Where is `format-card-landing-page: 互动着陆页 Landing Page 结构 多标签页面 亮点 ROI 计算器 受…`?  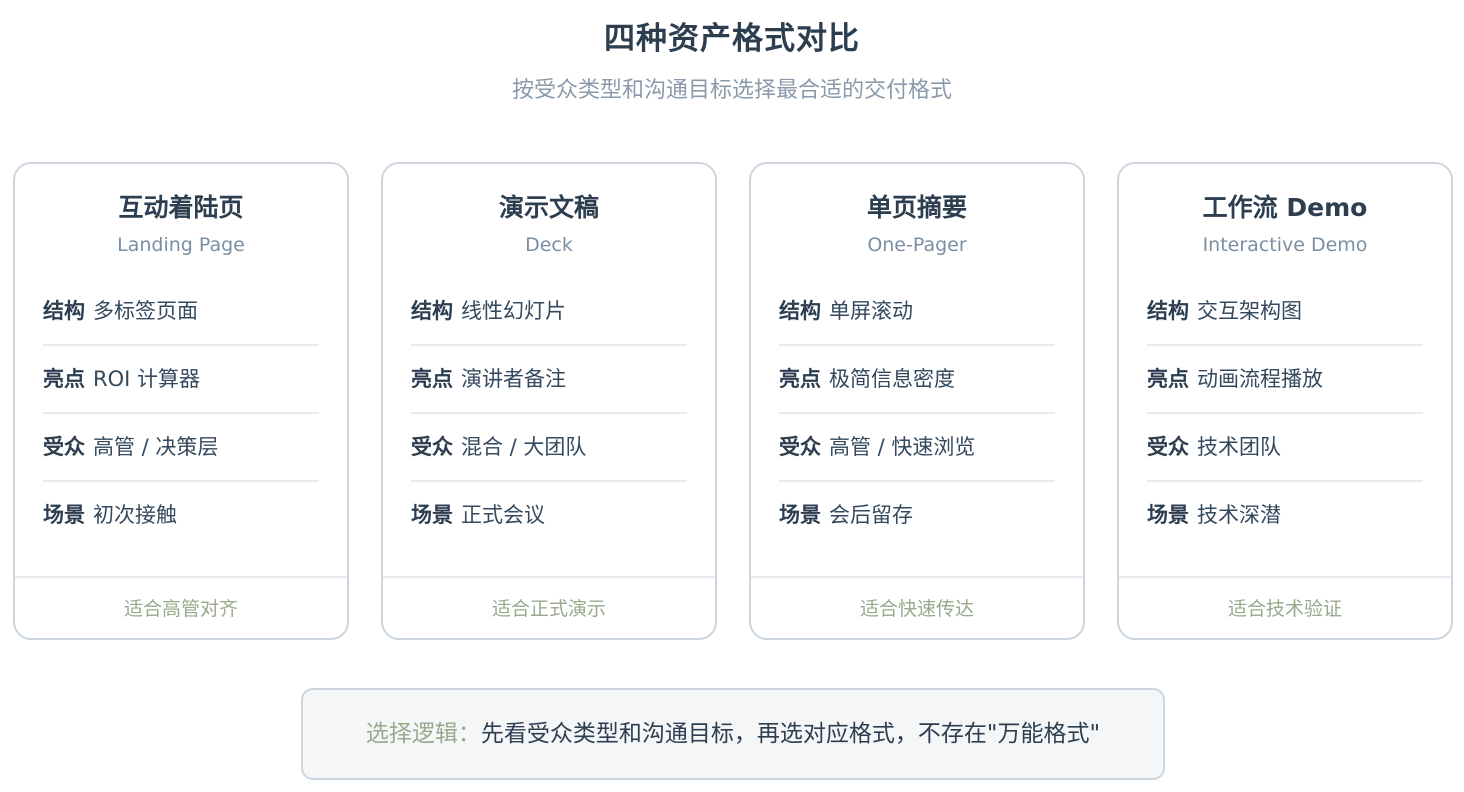 format-card-landing-page: 互动着陆页 Landing Page 结构 多标签页面 亮点 ROI 计算器 受… is located at coordinates (181, 401).